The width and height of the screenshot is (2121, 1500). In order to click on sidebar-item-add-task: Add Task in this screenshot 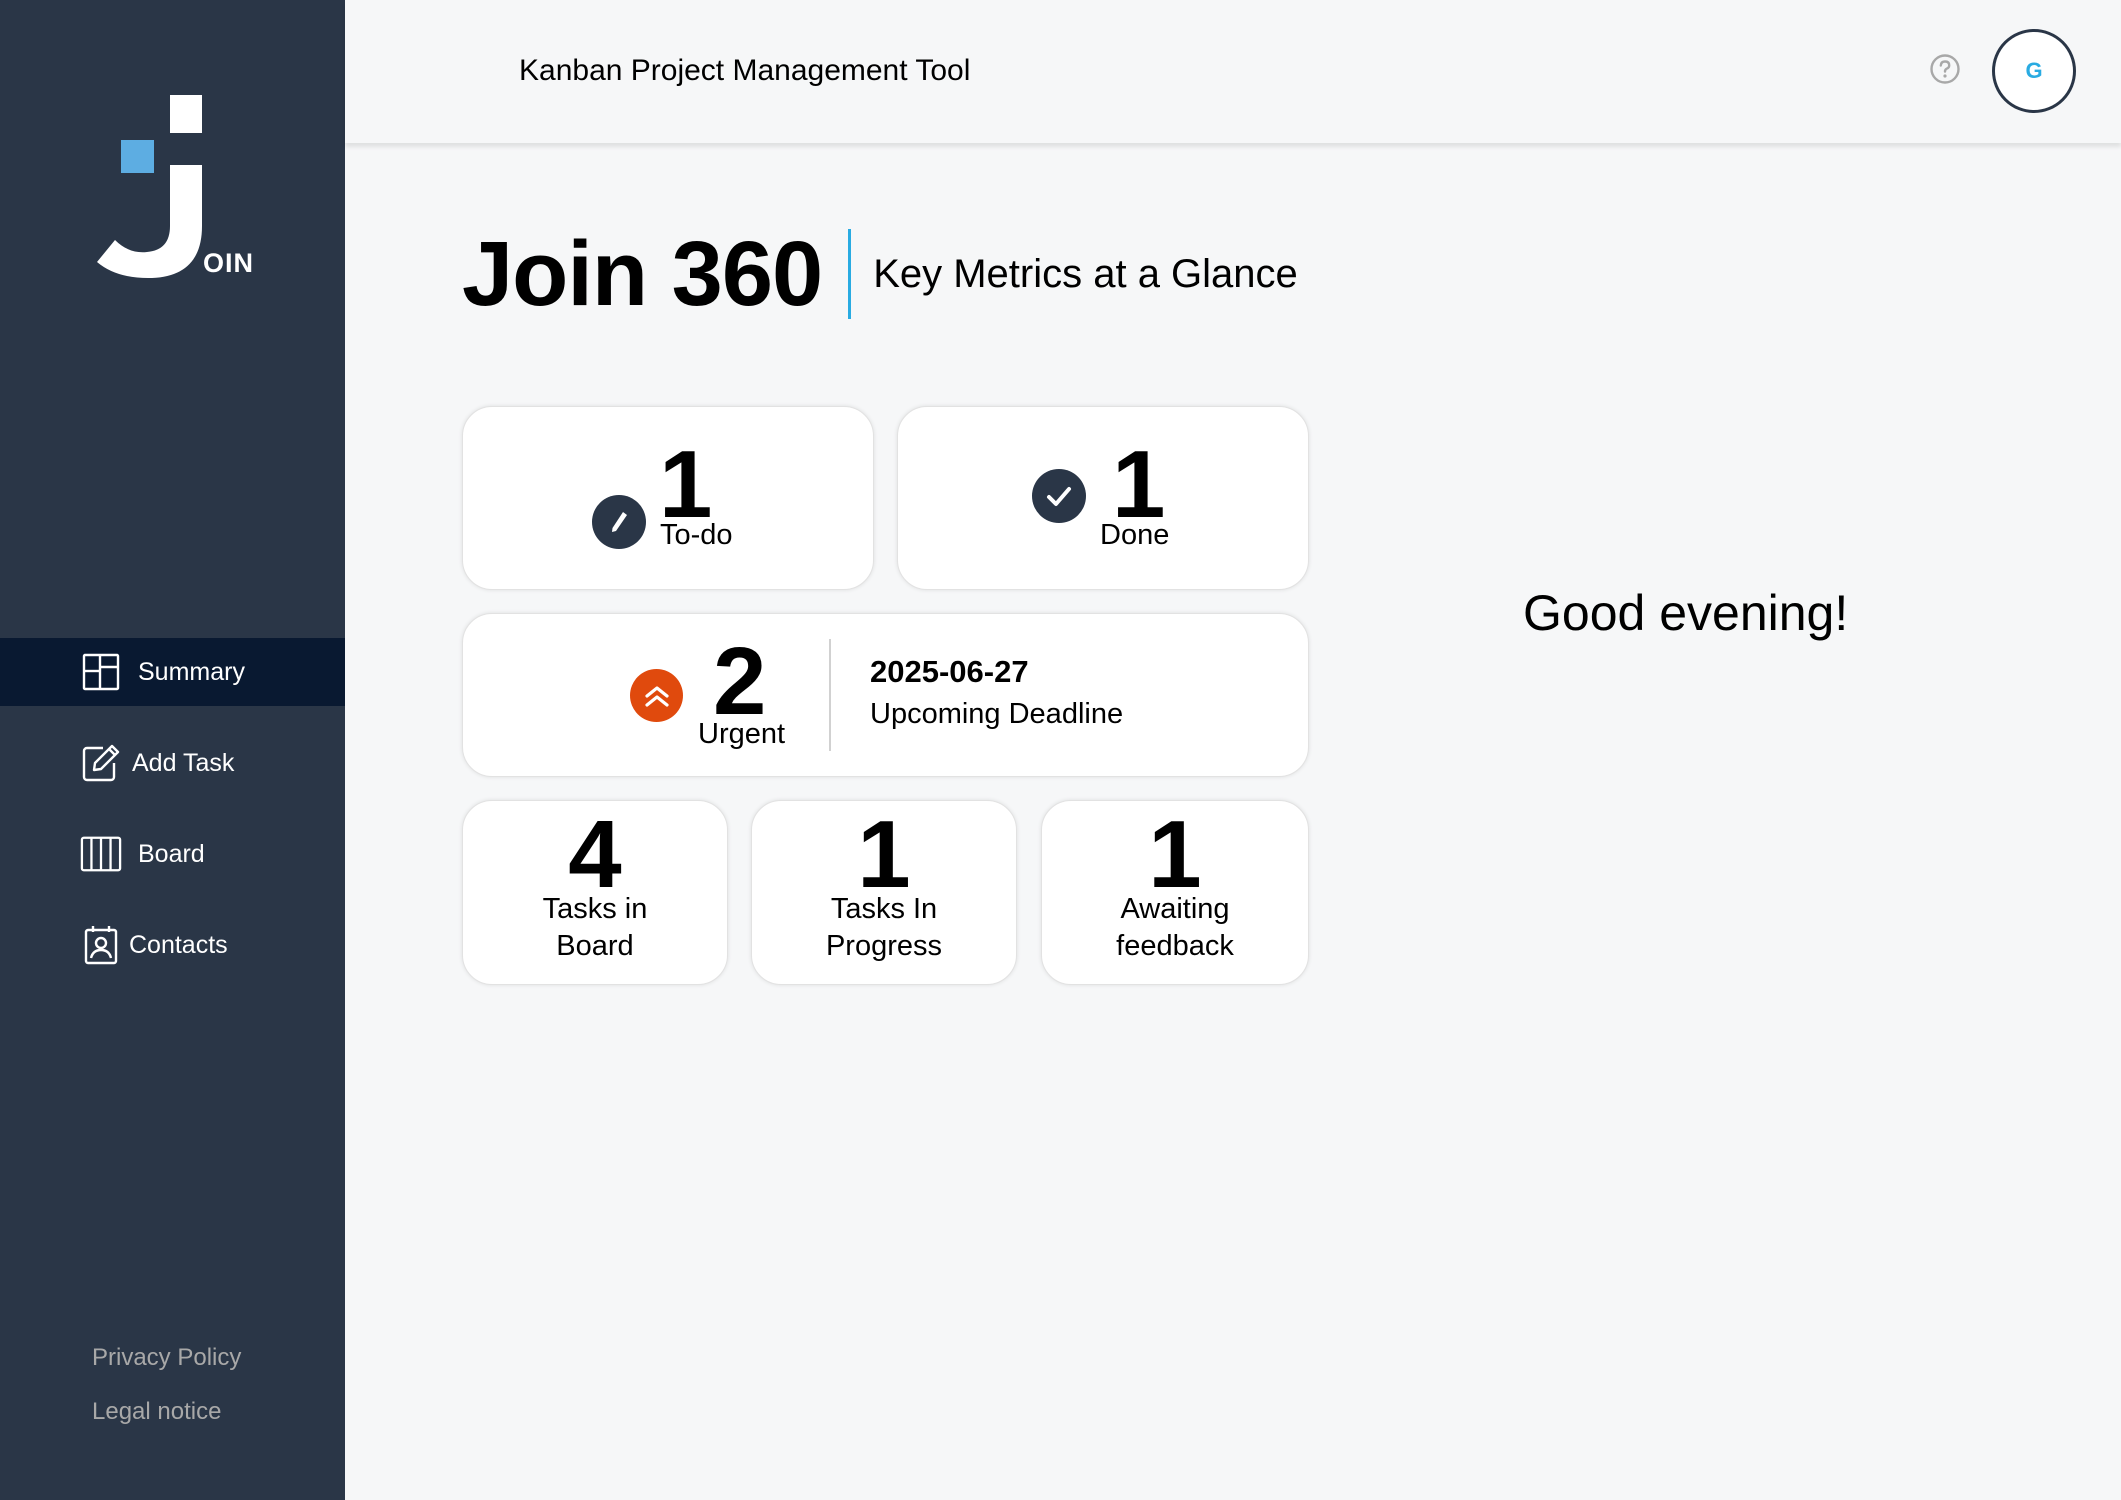, I will do `click(172, 763)`.